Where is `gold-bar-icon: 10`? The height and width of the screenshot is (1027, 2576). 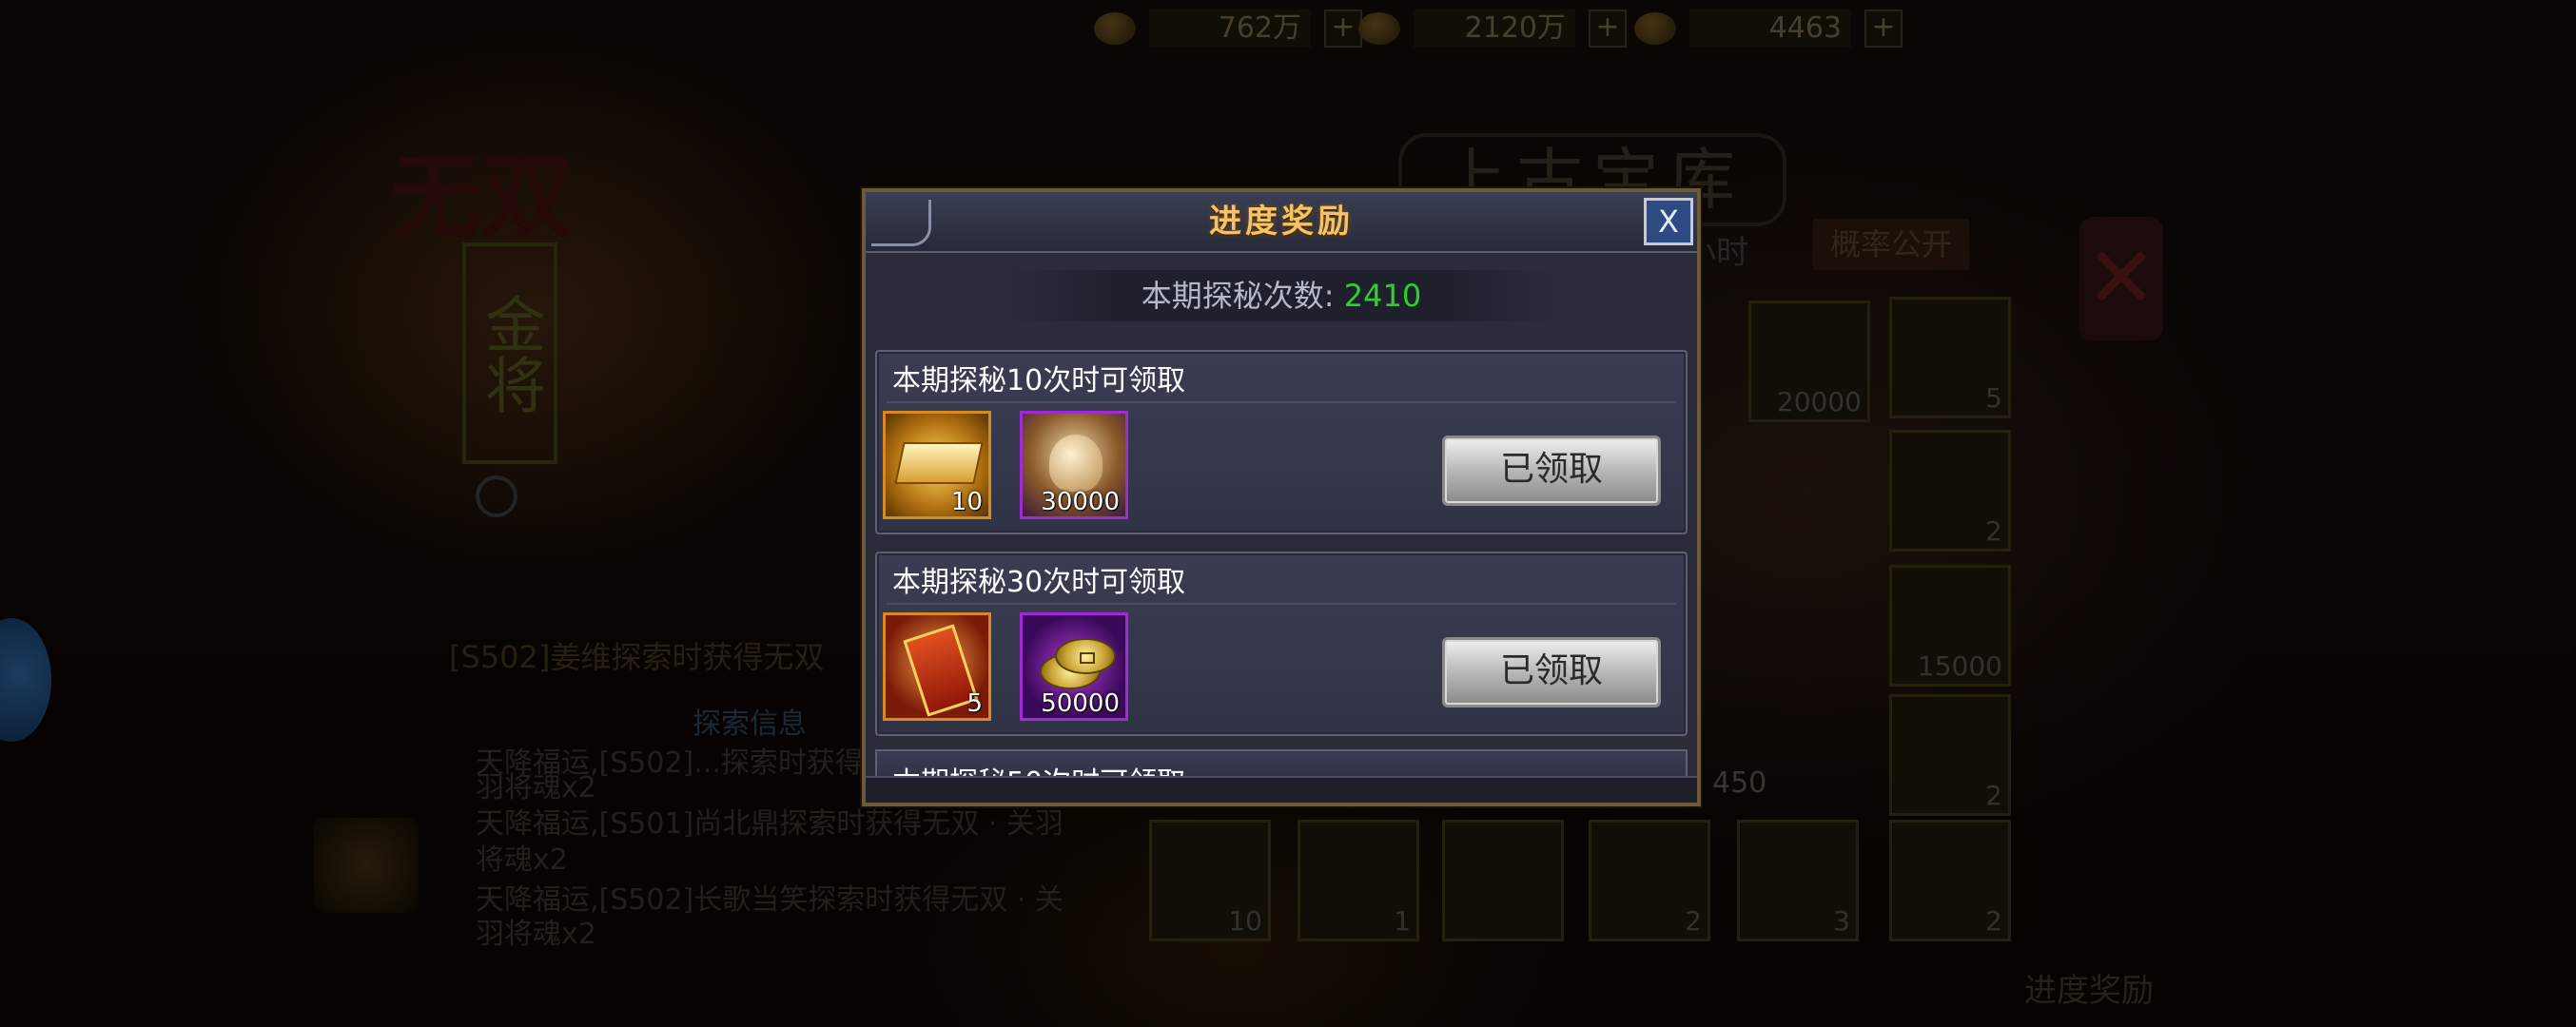
gold-bar-icon: 10 is located at coordinates (937, 465).